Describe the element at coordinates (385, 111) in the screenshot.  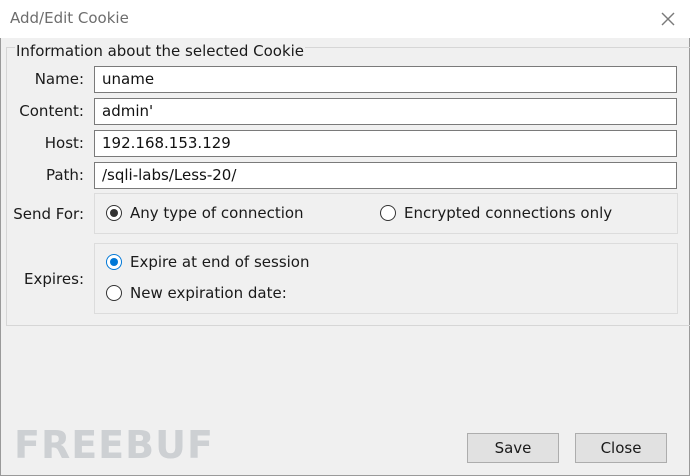
I see `content-field: admin'` at that location.